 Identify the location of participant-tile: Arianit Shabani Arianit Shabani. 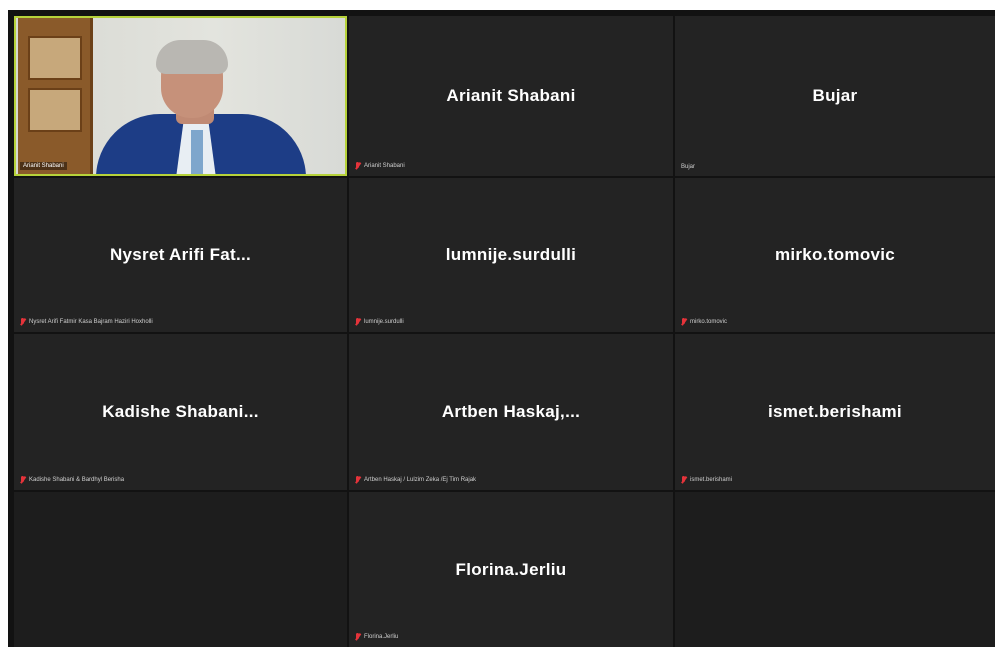
(511, 96).